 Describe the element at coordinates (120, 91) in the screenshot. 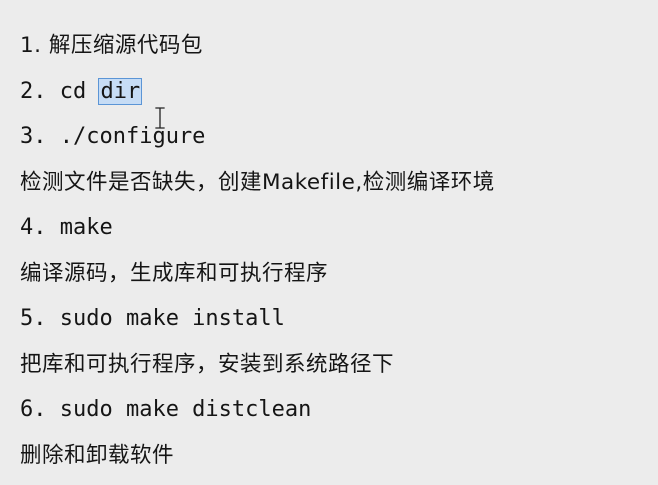

I see `selected-text-dir: dir` at that location.